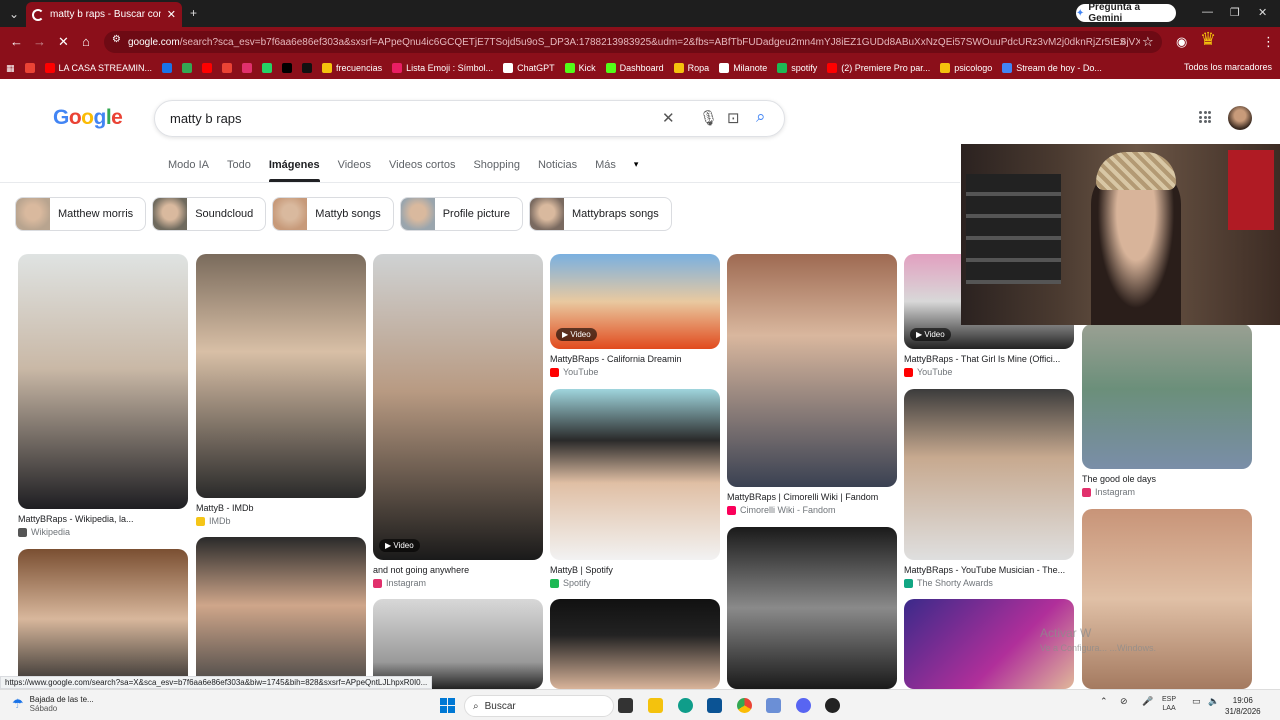 The image size is (1280, 720). Describe the element at coordinates (104, 14) in the screenshot. I see `browser-tab-active: matty b raps - Buscar con Goog ✕` at that location.